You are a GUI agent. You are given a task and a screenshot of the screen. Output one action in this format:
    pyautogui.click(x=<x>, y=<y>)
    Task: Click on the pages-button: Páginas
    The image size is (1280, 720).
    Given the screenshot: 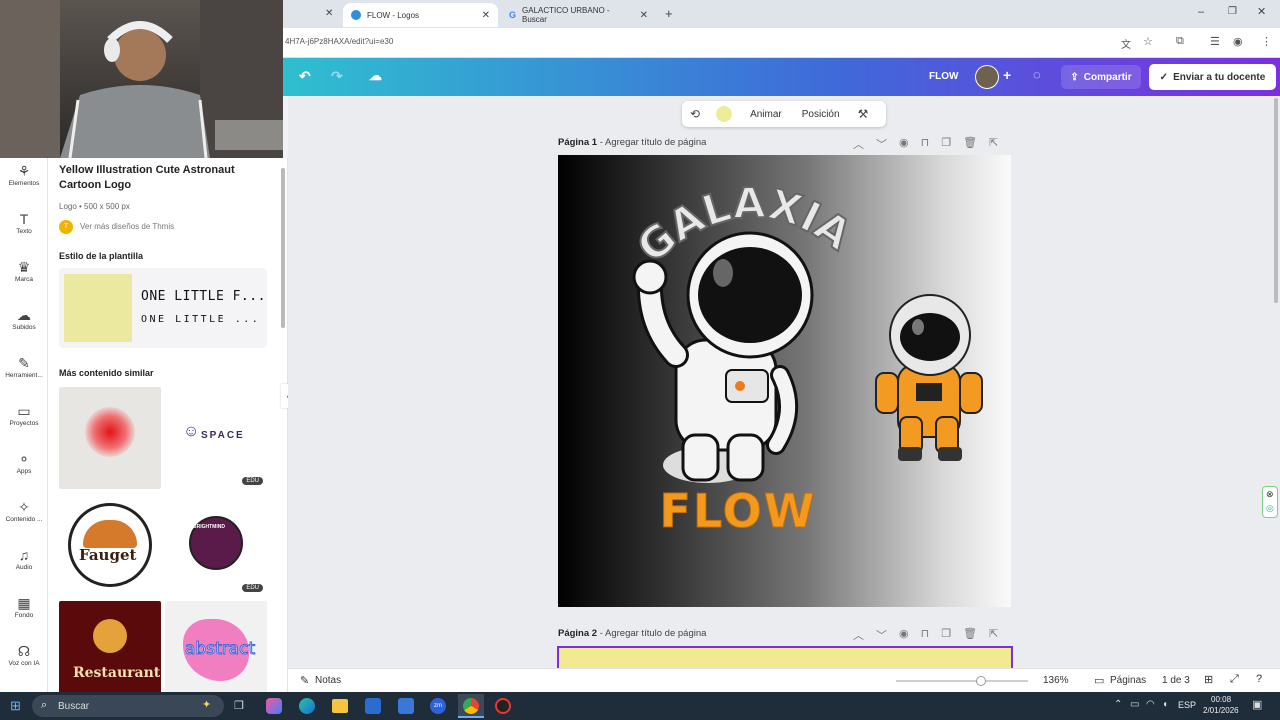 What is the action you would take?
    pyautogui.click(x=1128, y=680)
    